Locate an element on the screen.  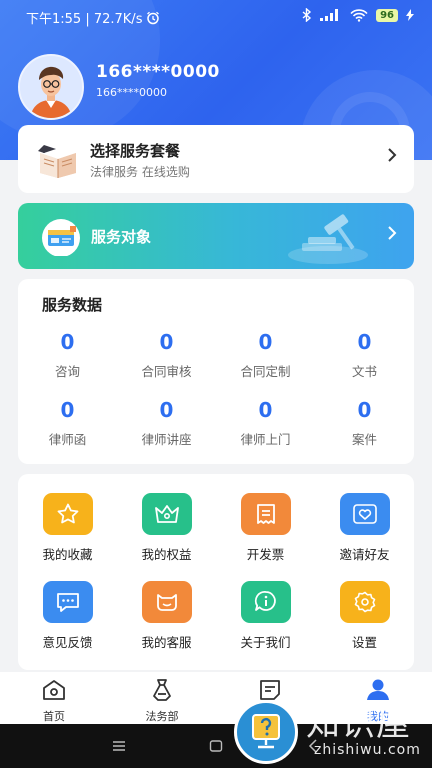
stat-documents: 0 文书 is located at coordinates (364, 354).